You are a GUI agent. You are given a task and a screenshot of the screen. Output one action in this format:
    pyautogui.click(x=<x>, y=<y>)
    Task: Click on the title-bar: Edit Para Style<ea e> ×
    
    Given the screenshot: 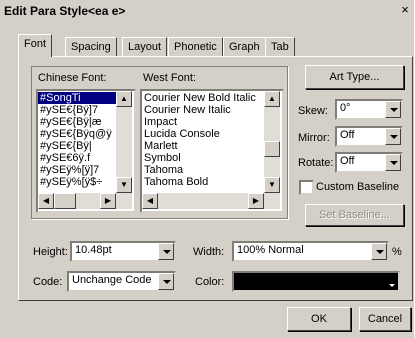 What is the action you would take?
    pyautogui.click(x=207, y=11)
    